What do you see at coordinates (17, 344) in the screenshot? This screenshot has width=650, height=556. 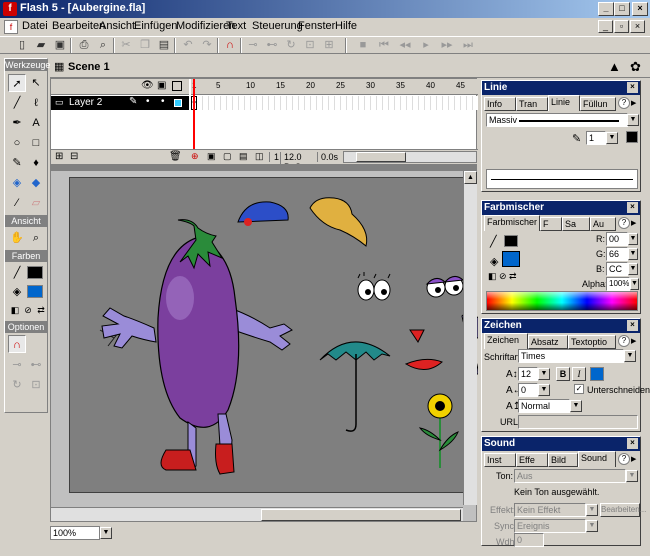 I see `snap-magnet-icon: ∩` at bounding box center [17, 344].